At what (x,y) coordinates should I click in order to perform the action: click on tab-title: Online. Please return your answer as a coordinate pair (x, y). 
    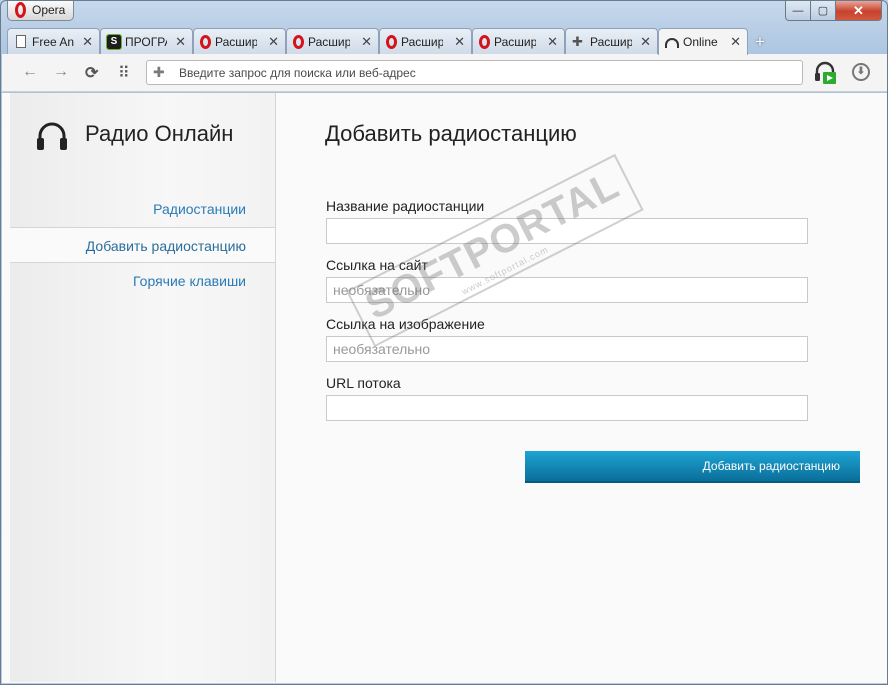
    Looking at the image, I should click on (700, 42).